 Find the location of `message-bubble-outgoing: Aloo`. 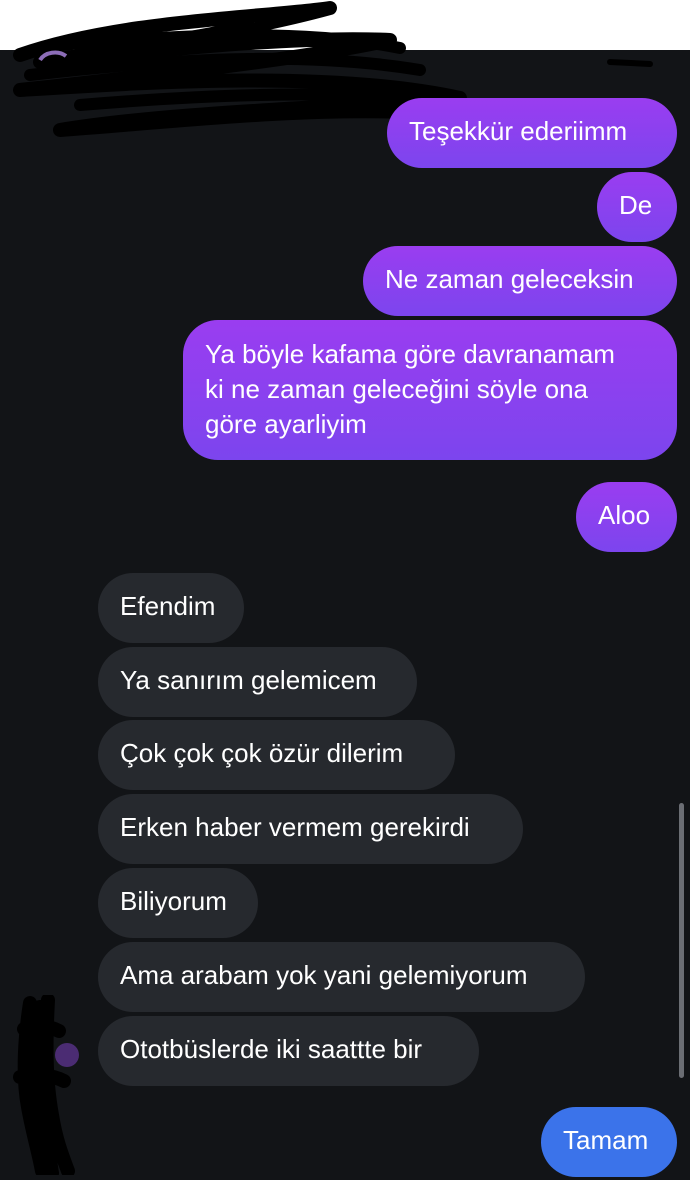

message-bubble-outgoing: Aloo is located at coordinates (626, 517).